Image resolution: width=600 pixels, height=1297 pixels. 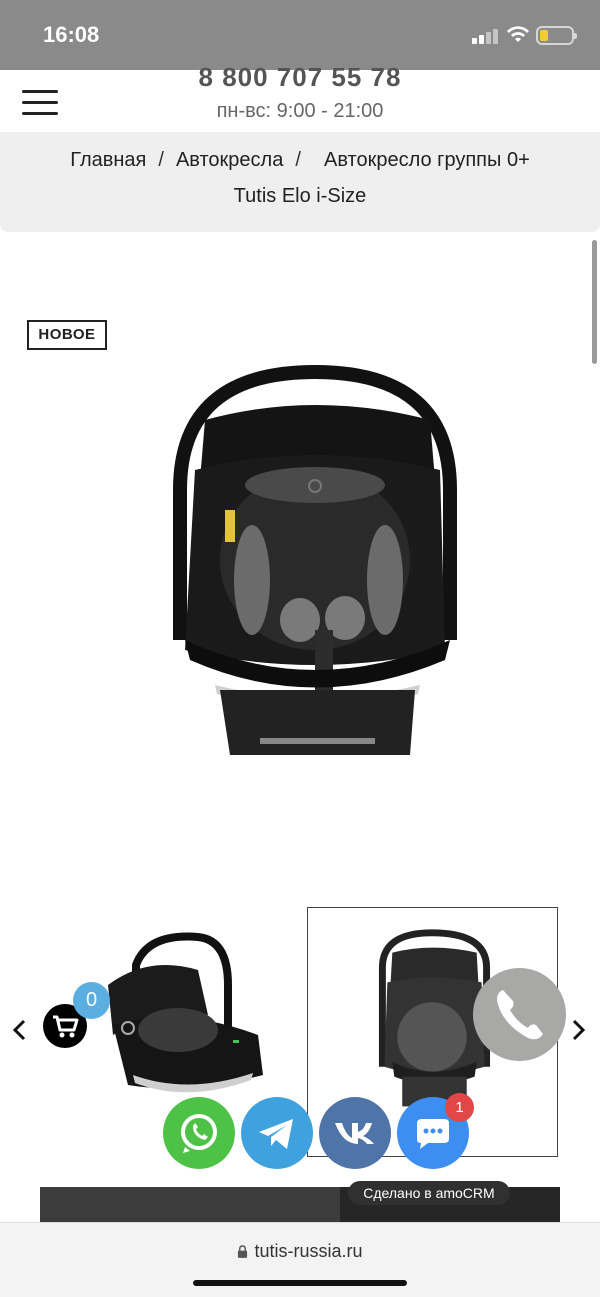 I want to click on vk-button, so click(x=355, y=1133).